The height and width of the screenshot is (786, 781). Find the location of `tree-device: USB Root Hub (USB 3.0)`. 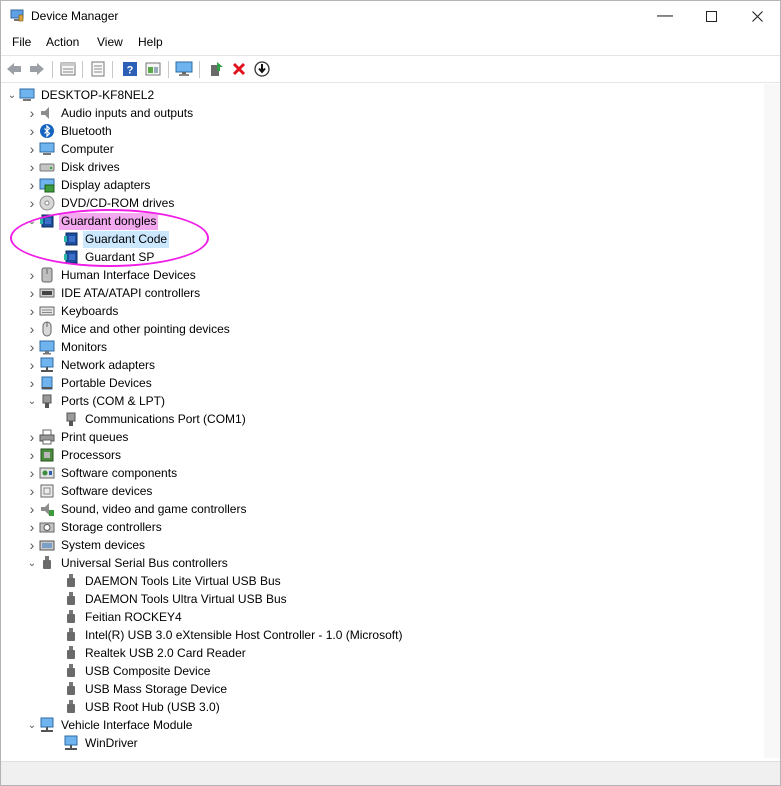

tree-device: USB Root Hub (USB 3.0) is located at coordinates (133, 707).